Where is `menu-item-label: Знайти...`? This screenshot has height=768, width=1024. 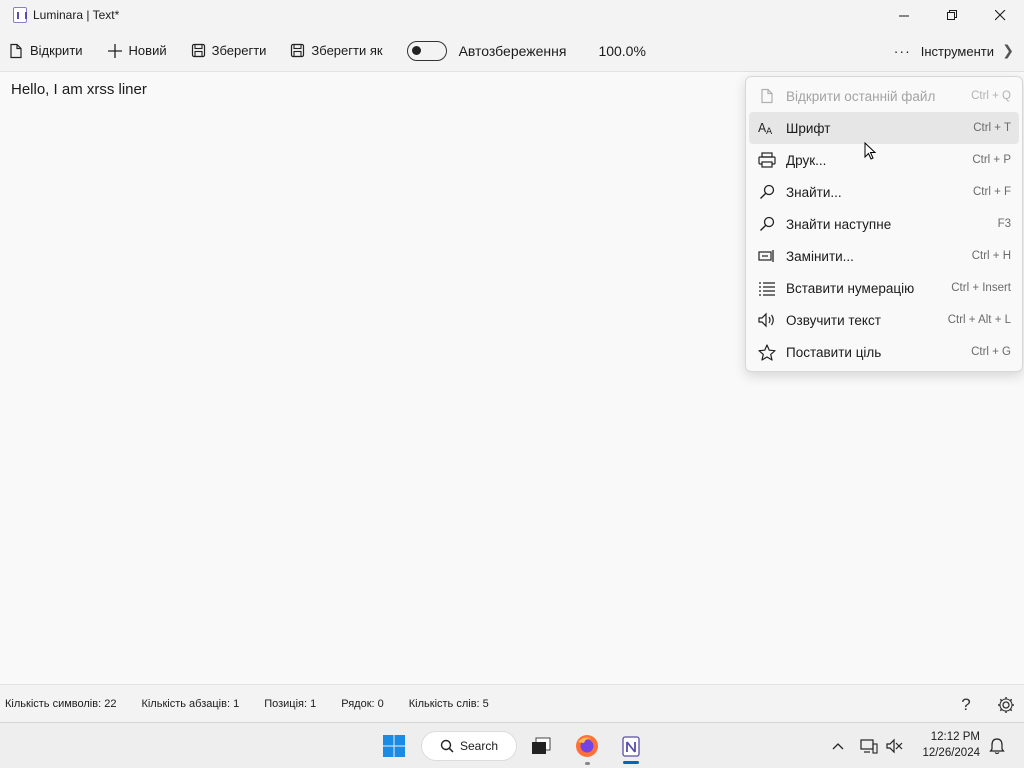
menu-item-label: Знайти... is located at coordinates (814, 192).